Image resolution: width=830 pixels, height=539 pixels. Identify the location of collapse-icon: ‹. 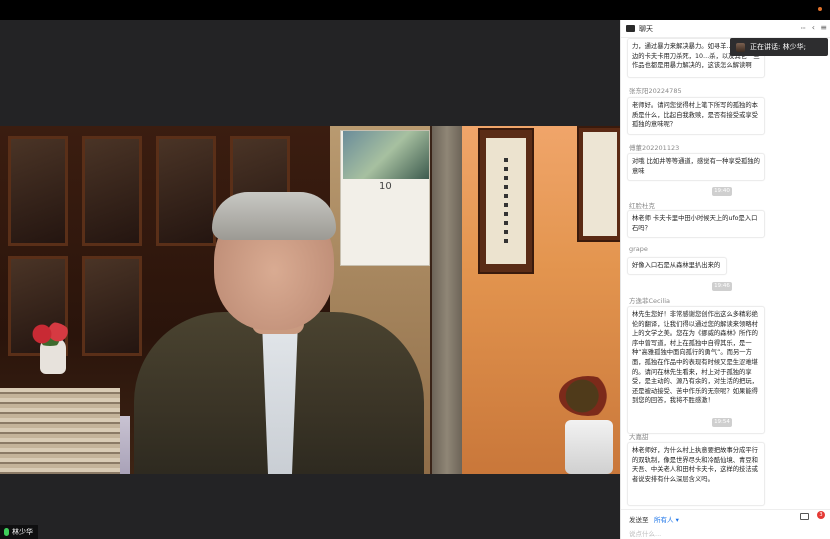
(813, 27).